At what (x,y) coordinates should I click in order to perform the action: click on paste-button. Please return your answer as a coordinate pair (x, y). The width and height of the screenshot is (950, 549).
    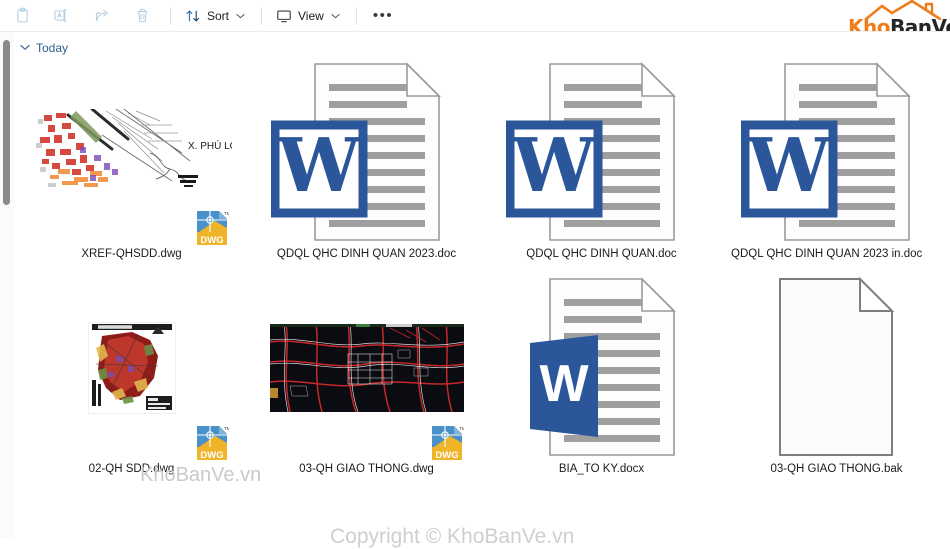
    Looking at the image, I should click on (22, 16).